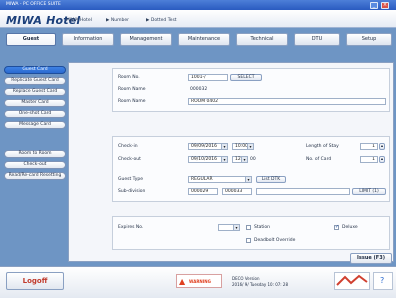 This screenshot has height=298, width=396. What do you see at coordinates (31, 39) in the screenshot?
I see `tab-guest: Guest` at bounding box center [31, 39].